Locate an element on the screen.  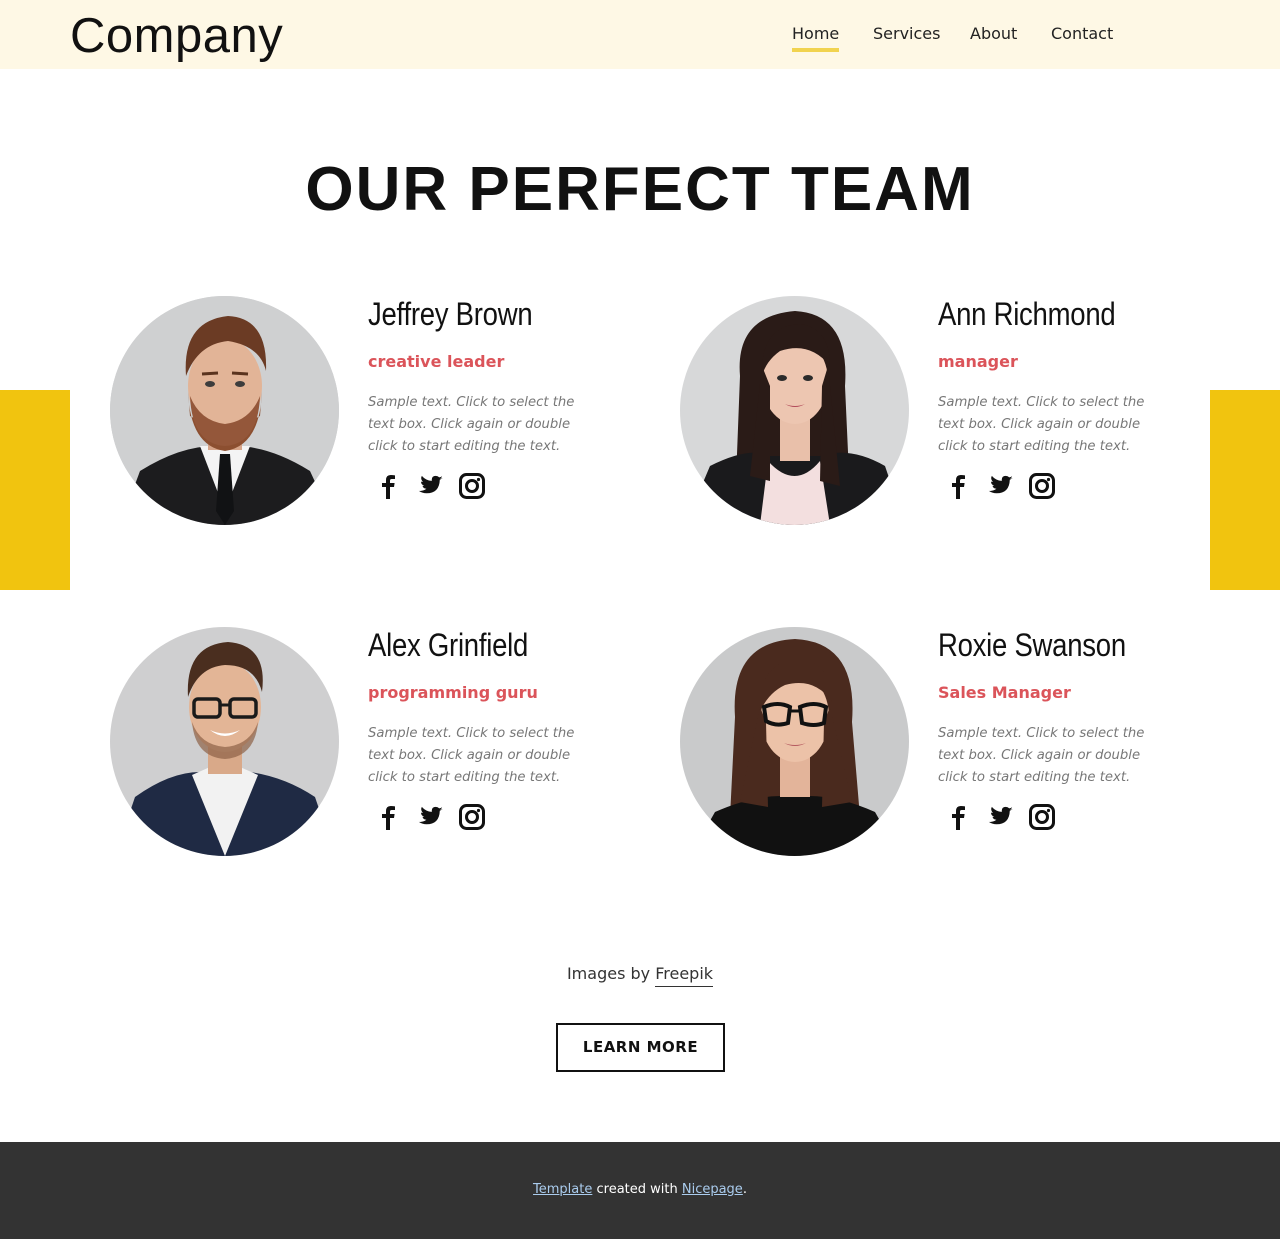
member-role: creative leader is located at coordinates (436, 361).